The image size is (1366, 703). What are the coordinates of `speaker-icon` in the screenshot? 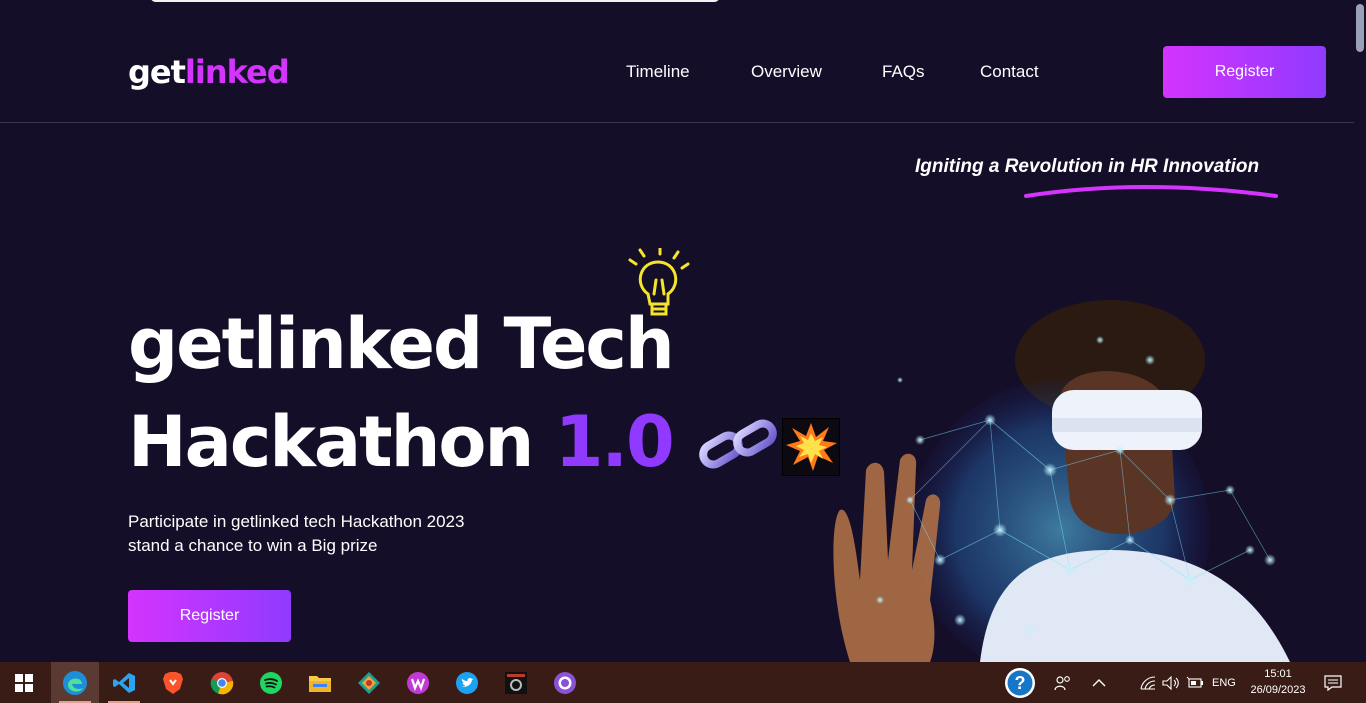 It's located at (1170, 682).